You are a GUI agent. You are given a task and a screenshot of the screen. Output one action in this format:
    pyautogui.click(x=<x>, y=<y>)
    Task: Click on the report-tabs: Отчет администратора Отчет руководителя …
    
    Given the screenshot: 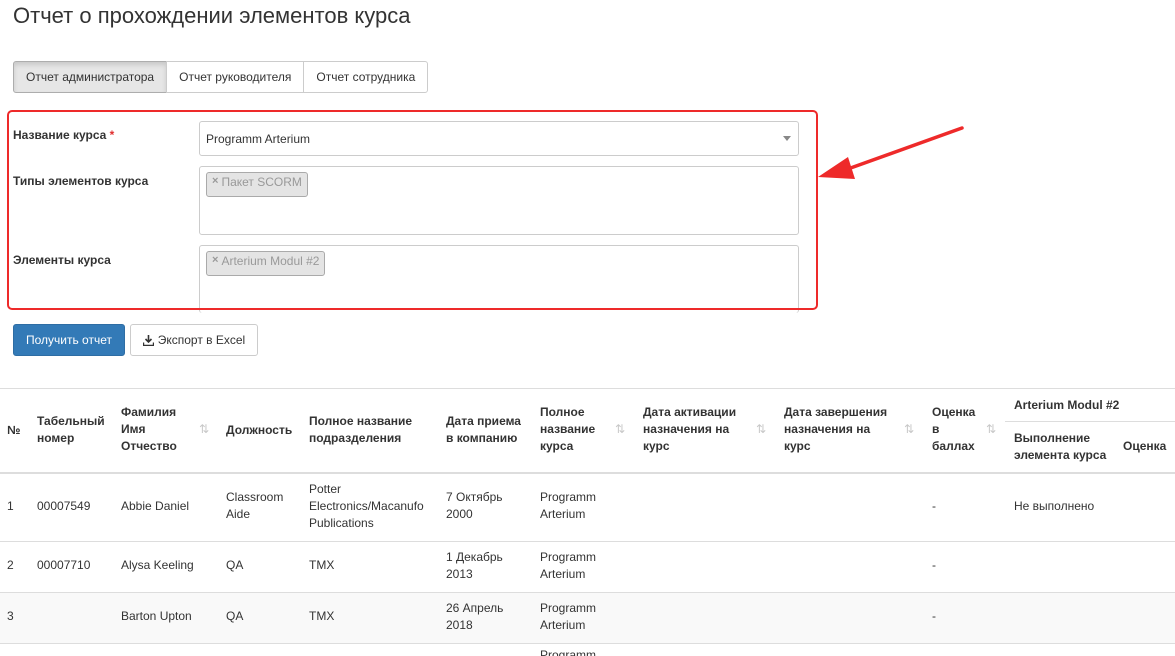 What is the action you would take?
    pyautogui.click(x=221, y=77)
    